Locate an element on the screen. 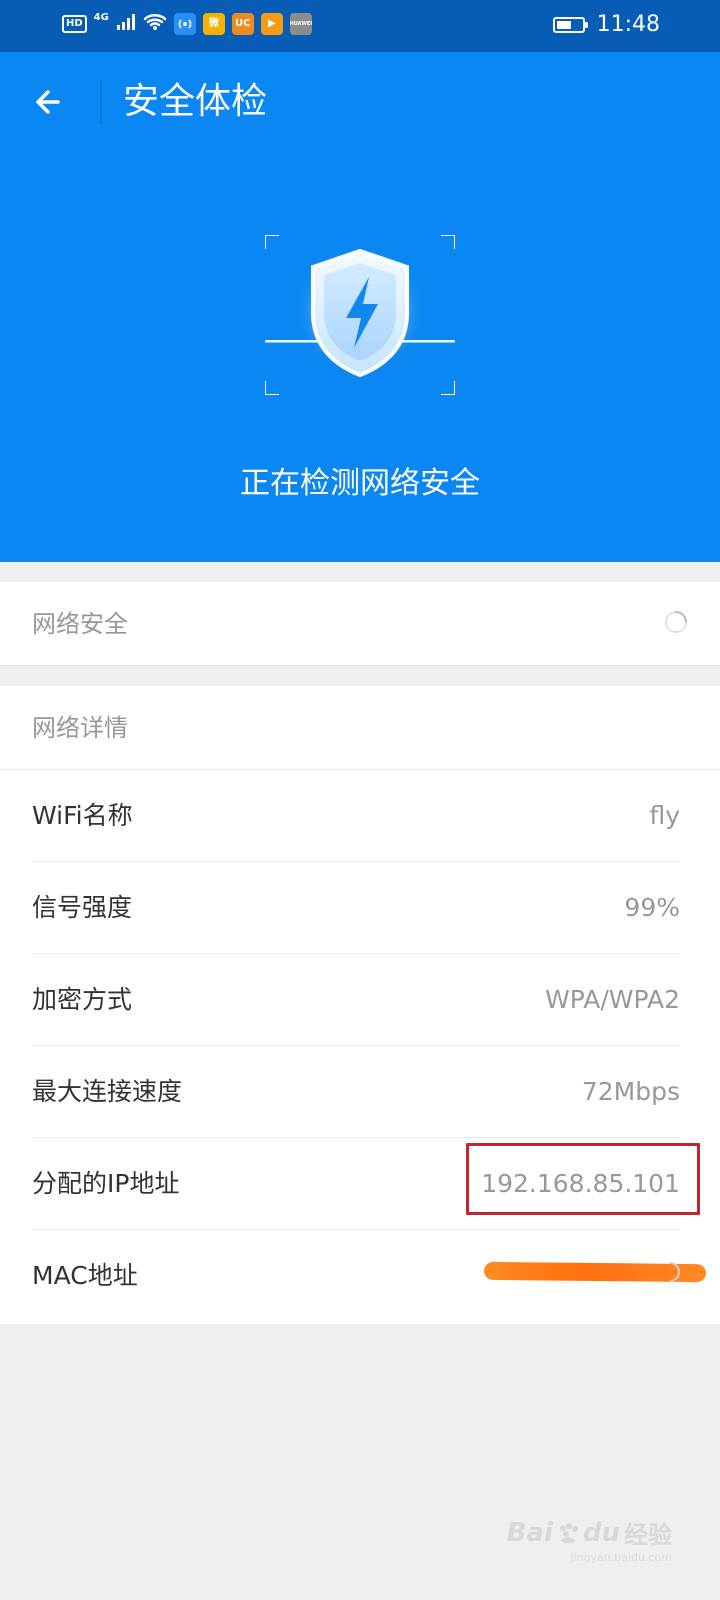 This screenshot has height=1600, width=720. status-left-group: HD 4G 微 UC ▶ HUAWEI is located at coordinates (187, 24).